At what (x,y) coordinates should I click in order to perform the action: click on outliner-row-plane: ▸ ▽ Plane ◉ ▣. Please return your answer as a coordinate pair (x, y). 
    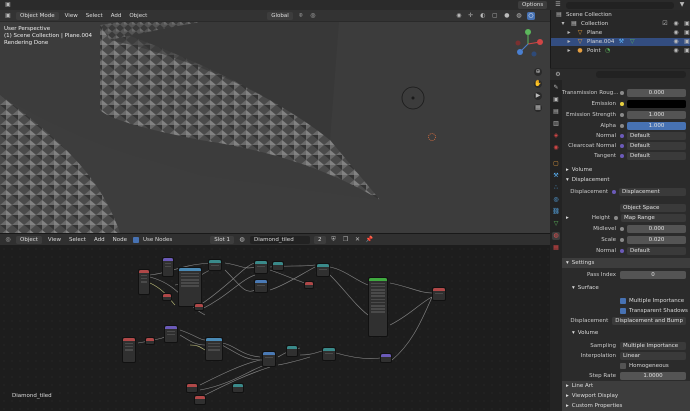
    Looking at the image, I should click on (620, 33).